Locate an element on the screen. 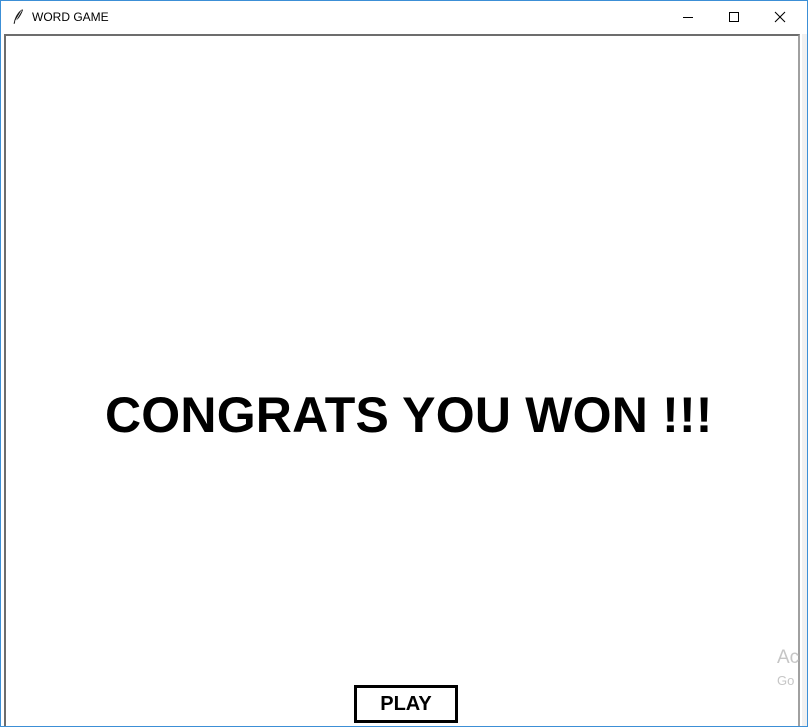  watermark-line-2: Go is located at coordinates (786, 680).